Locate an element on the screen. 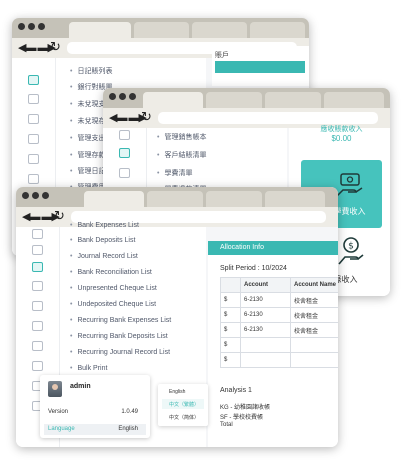 The width and height of the screenshot is (401, 470). language-option-simplified-chinese: 中文（简体） is located at coordinates (183, 417).